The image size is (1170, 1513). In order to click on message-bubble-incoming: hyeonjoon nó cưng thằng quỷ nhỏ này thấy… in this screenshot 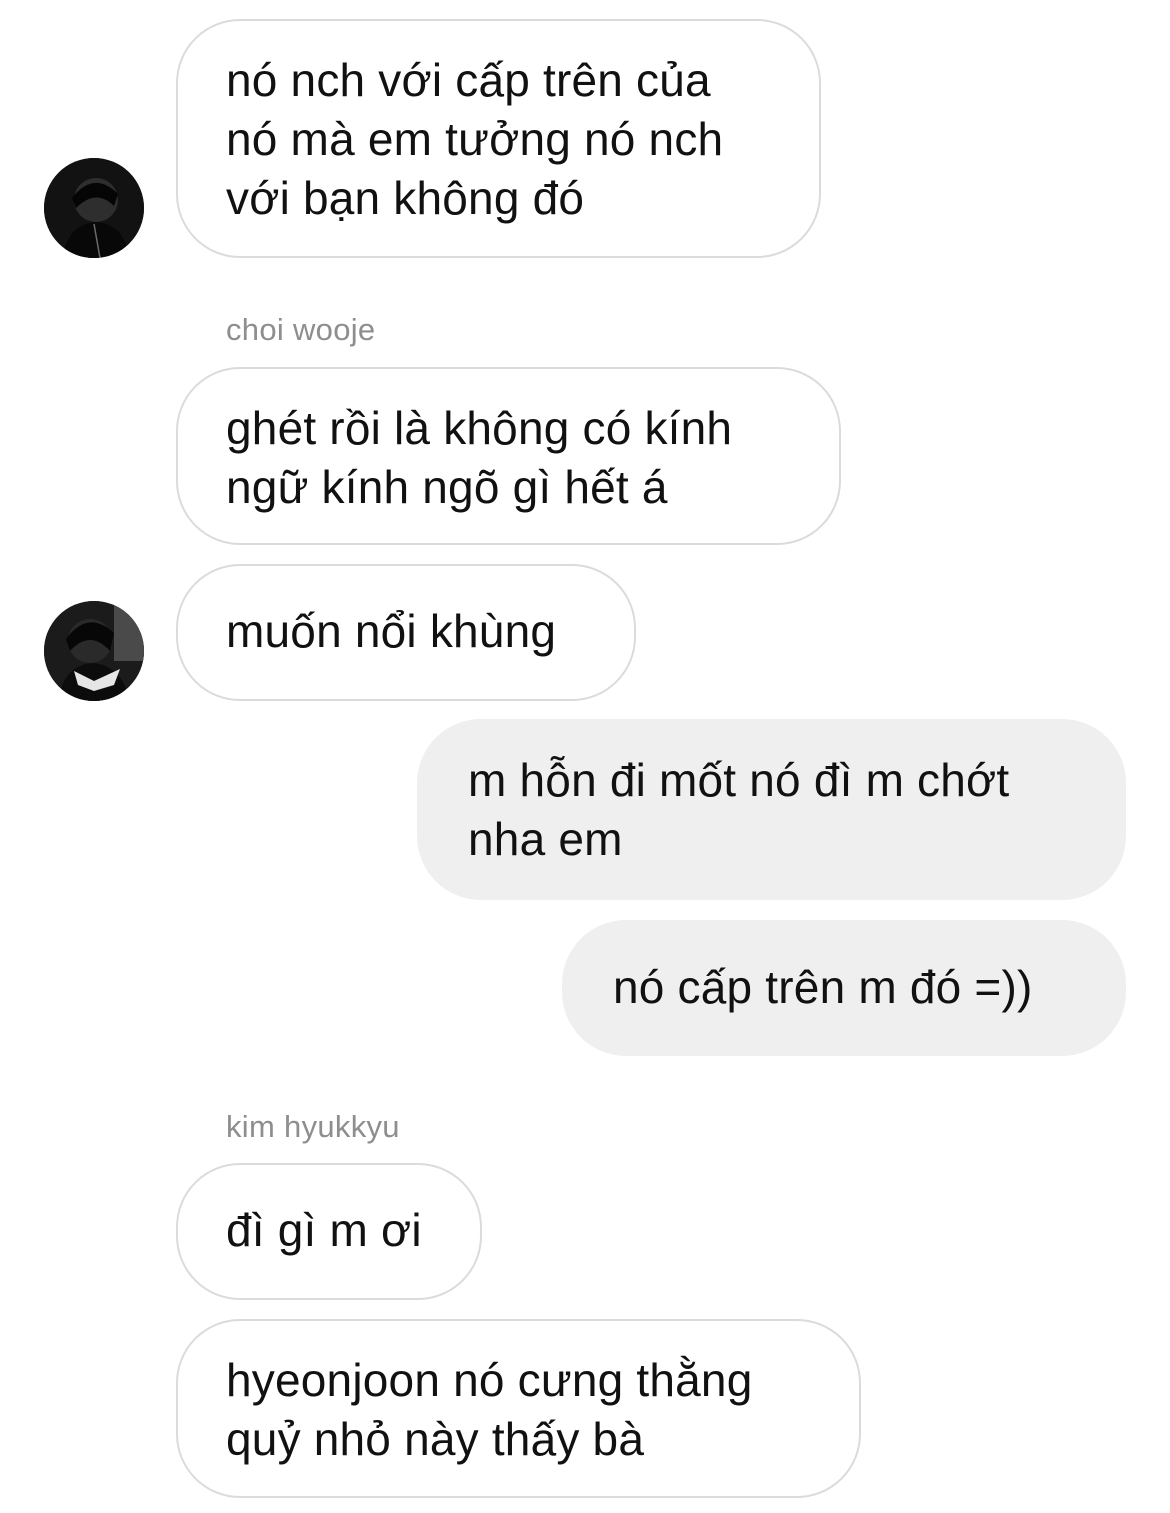, I will do `click(518, 1408)`.